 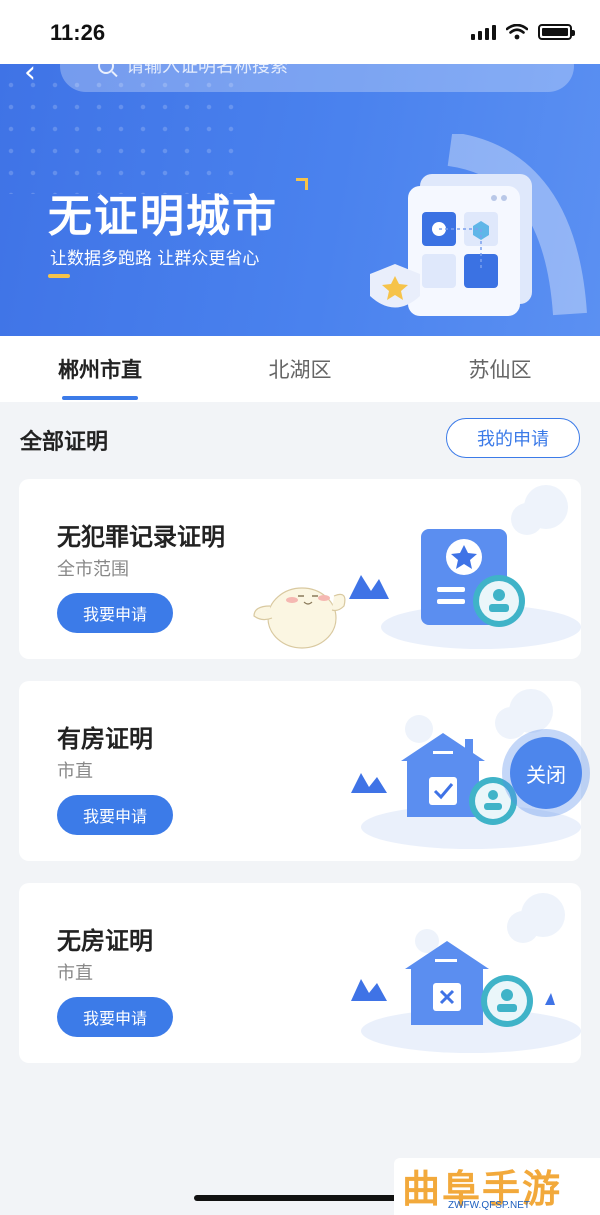 I want to click on search-input, so click(x=316, y=70).